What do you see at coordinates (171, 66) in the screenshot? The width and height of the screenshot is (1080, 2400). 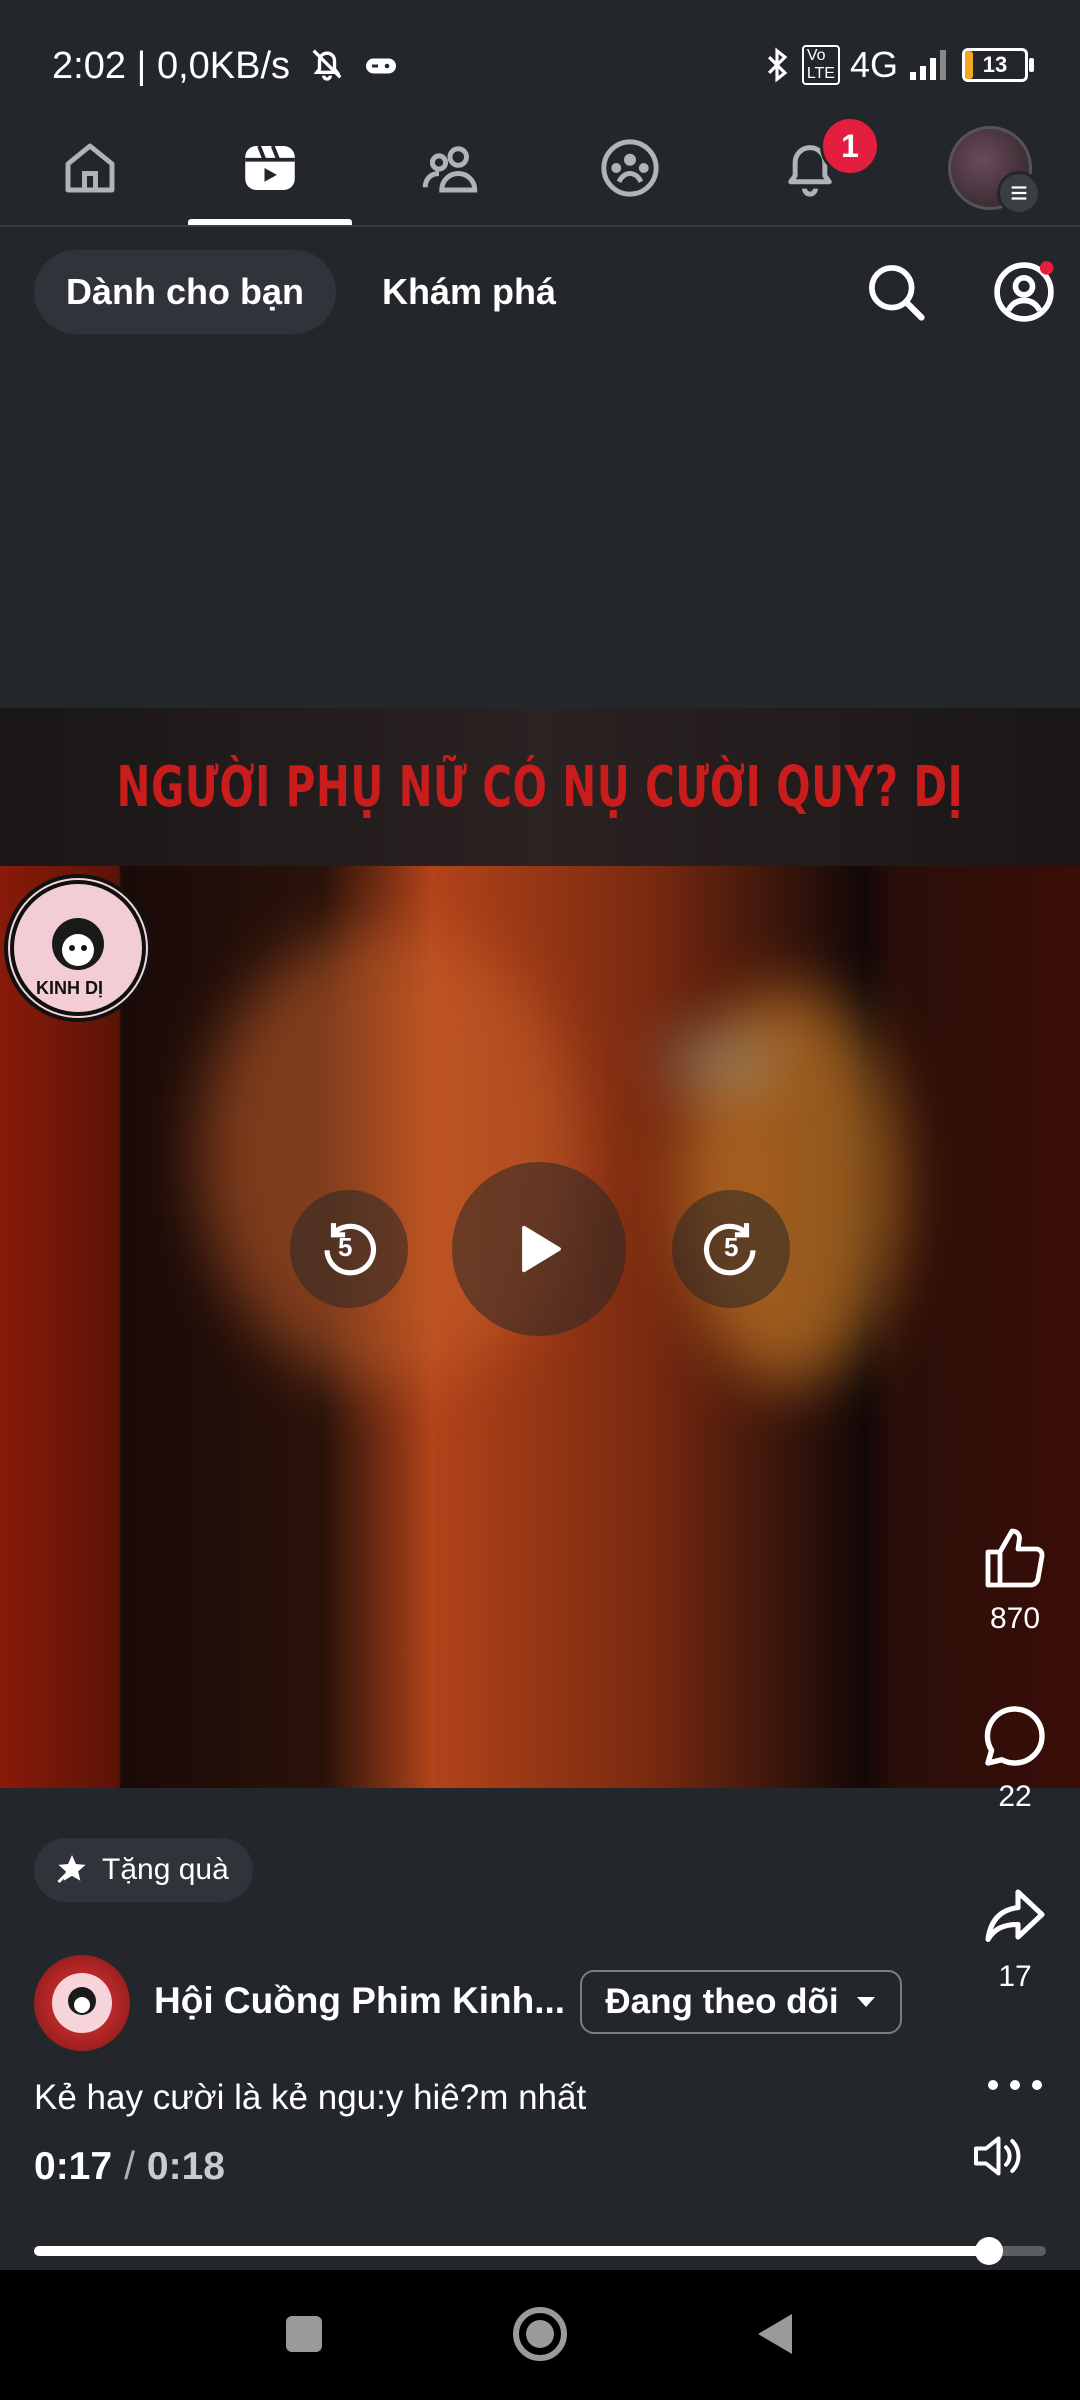 I see `status-time-text: 2:02 | 0,0KB/s` at bounding box center [171, 66].